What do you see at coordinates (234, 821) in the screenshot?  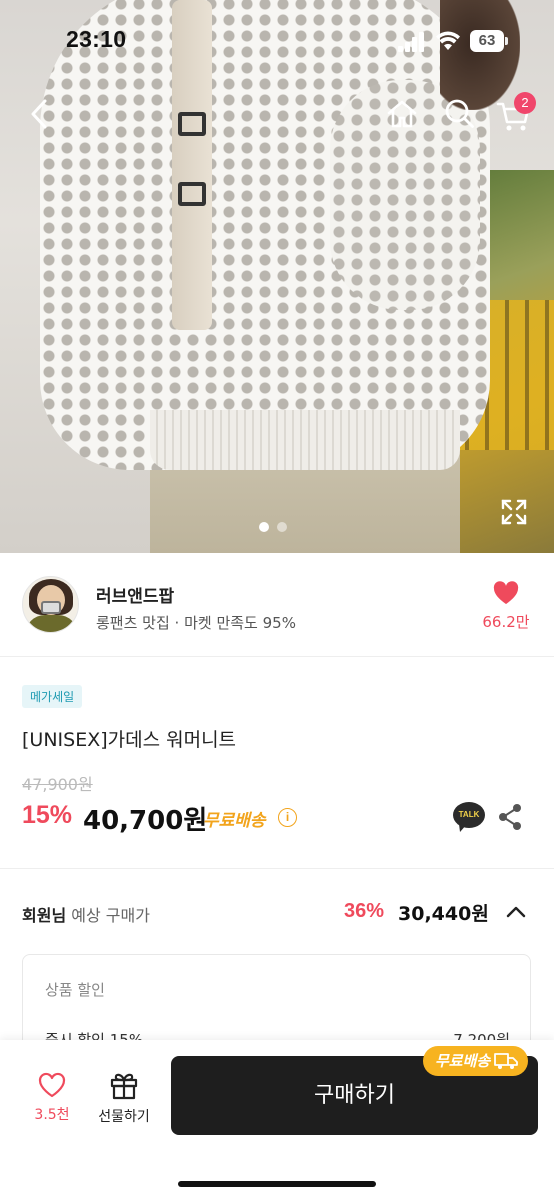 I see `free-shipping-label: 무료배송` at bounding box center [234, 821].